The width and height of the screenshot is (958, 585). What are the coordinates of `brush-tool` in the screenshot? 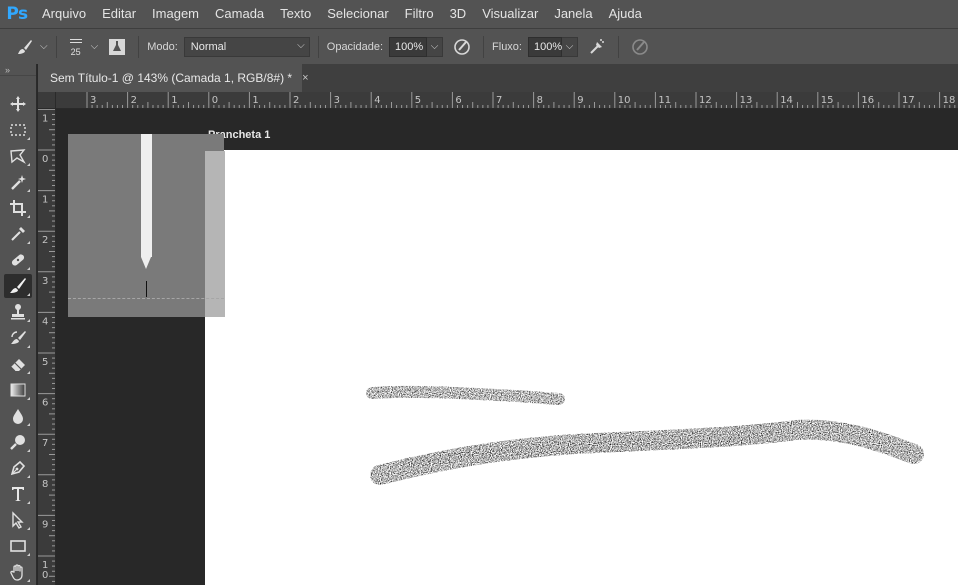 It's located at (18, 286).